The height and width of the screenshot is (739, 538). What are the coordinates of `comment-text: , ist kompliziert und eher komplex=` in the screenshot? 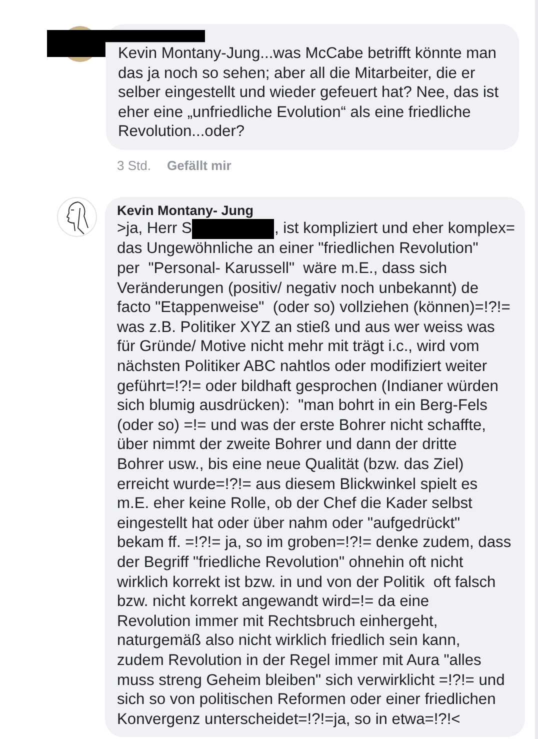 It's located at (394, 229).